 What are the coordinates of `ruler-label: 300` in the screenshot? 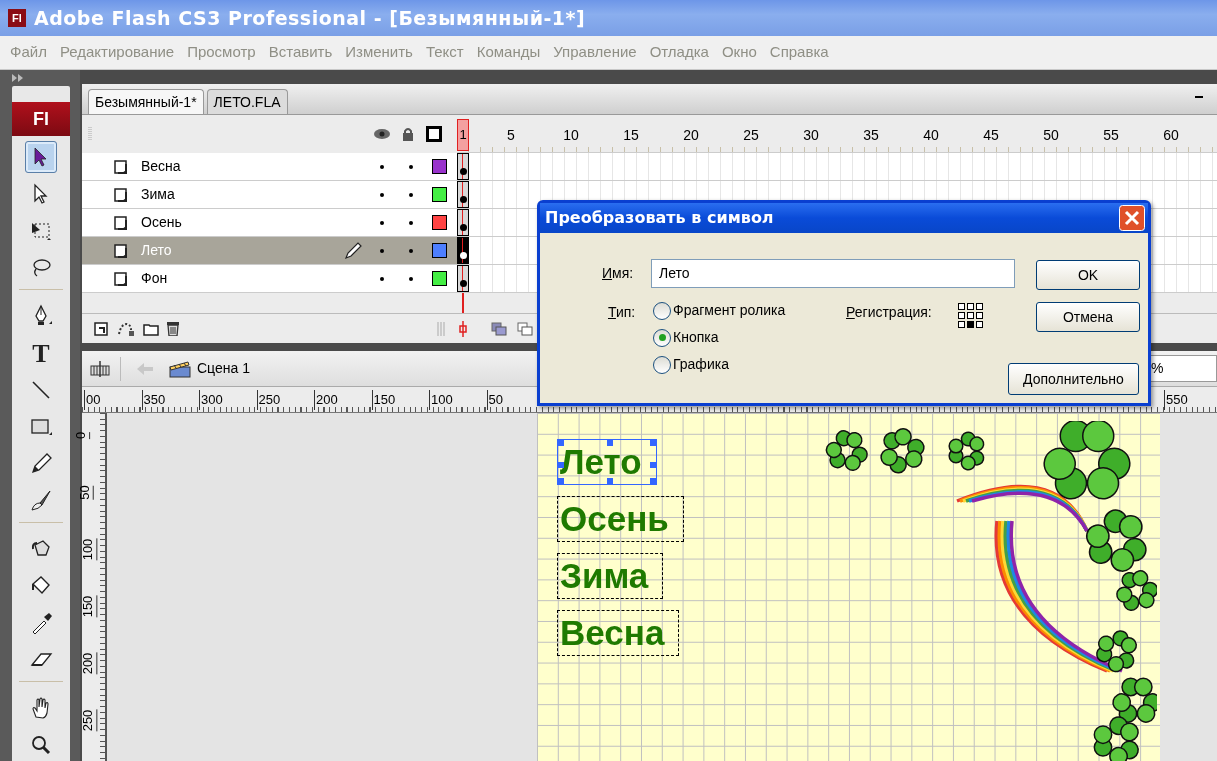 It's located at (211, 400).